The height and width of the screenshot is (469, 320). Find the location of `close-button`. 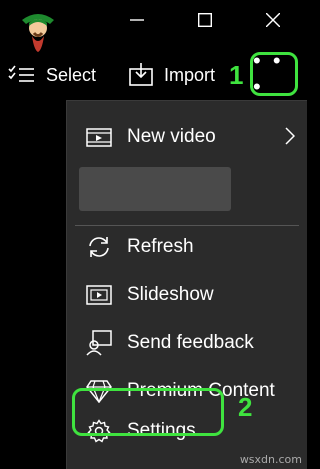

close-button is located at coordinates (273, 20).